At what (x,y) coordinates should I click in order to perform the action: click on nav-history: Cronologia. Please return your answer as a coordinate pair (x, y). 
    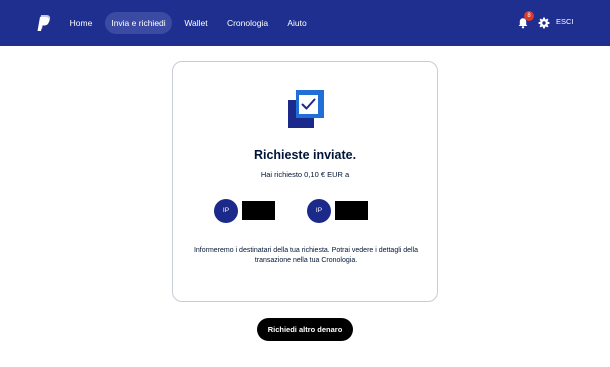
    Looking at the image, I should click on (247, 23).